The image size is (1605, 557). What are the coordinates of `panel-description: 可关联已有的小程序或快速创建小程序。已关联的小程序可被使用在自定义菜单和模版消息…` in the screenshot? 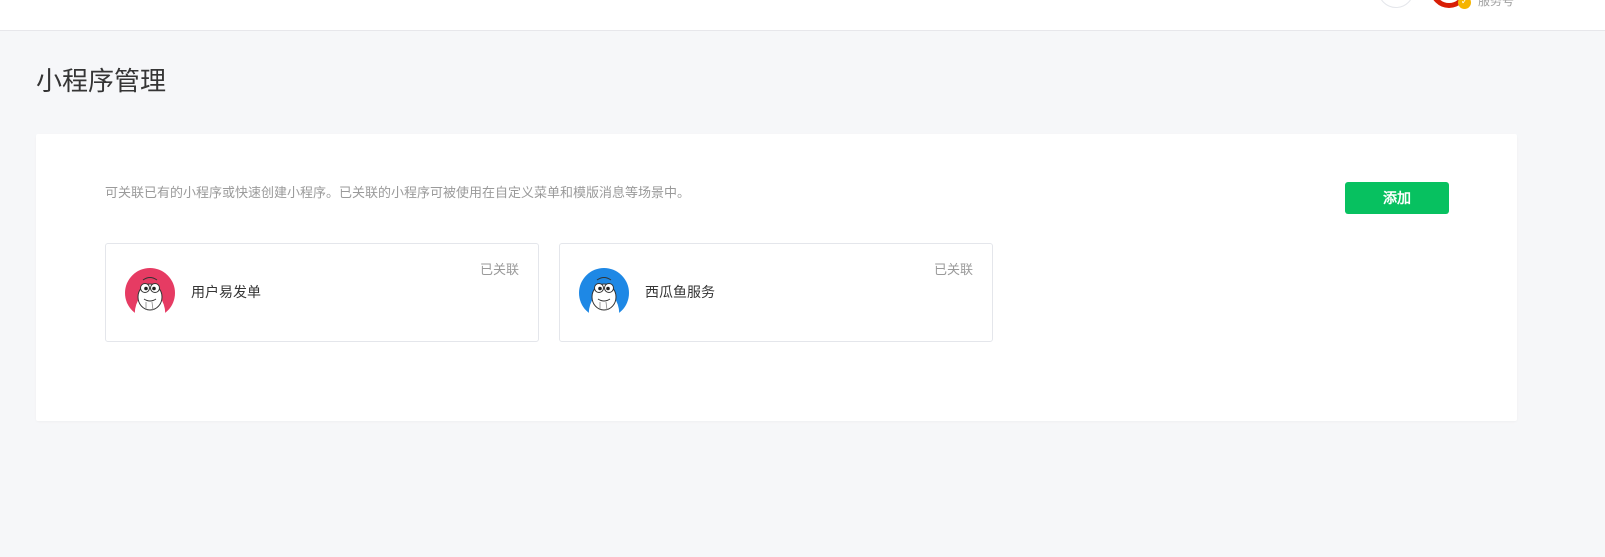 It's located at (398, 193).